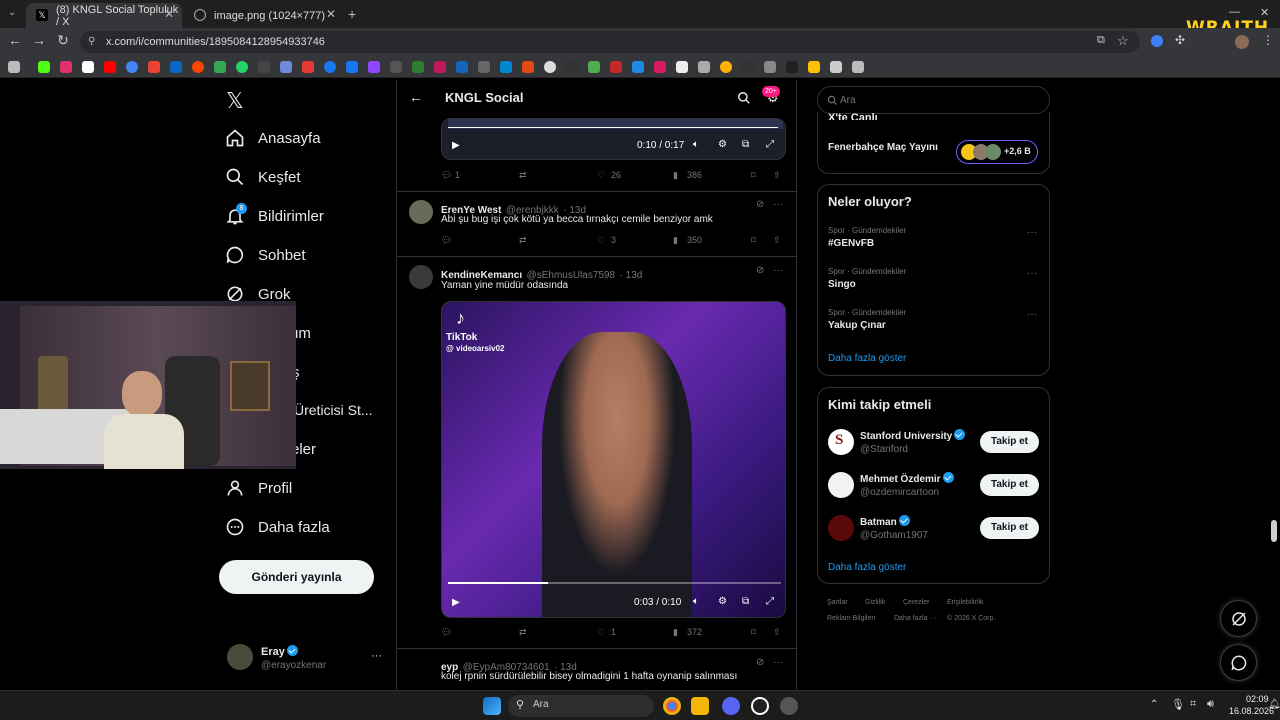 Image resolution: width=1280 pixels, height=720 pixels. Describe the element at coordinates (352, 14) in the screenshot. I see `new-tab-button: +` at that location.